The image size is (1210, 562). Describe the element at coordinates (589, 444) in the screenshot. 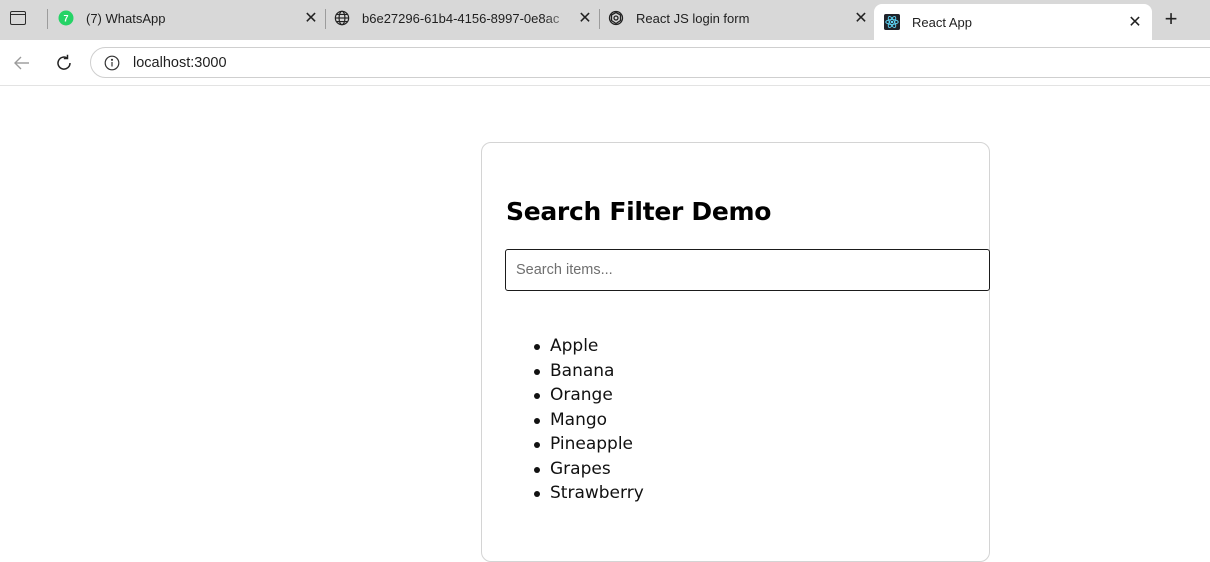

I see `list-item: Pineapple` at that location.